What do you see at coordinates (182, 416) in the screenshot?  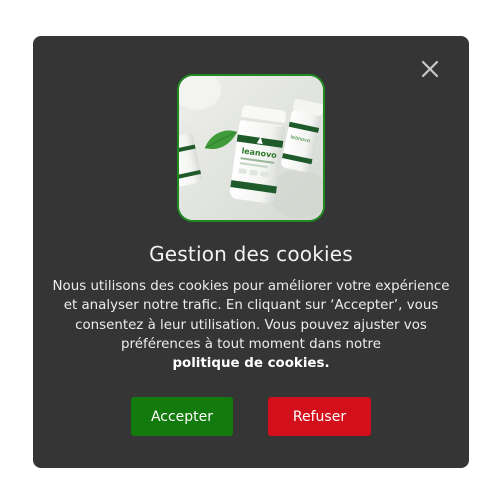 I see `accept-button: Accepter` at bounding box center [182, 416].